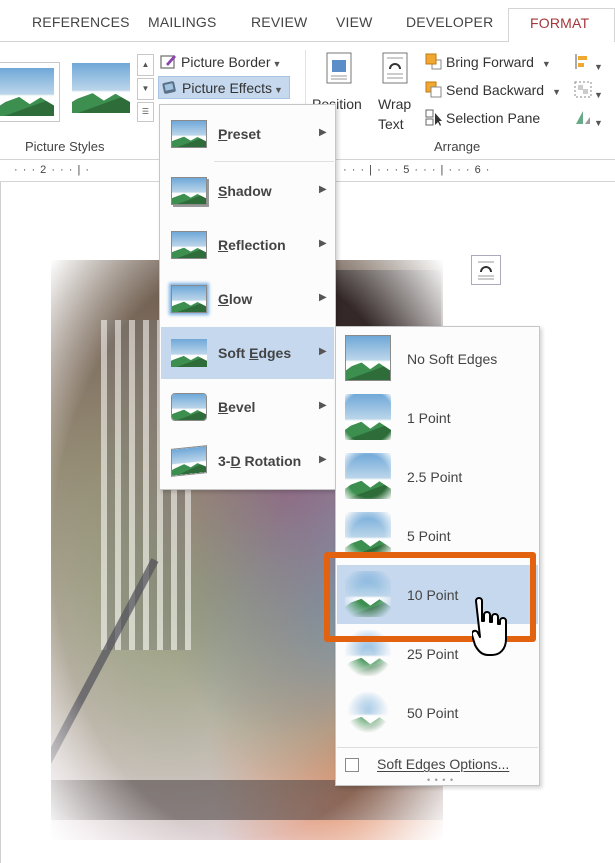  I want to click on selection-pane-button: Selection Pane, so click(482, 117).